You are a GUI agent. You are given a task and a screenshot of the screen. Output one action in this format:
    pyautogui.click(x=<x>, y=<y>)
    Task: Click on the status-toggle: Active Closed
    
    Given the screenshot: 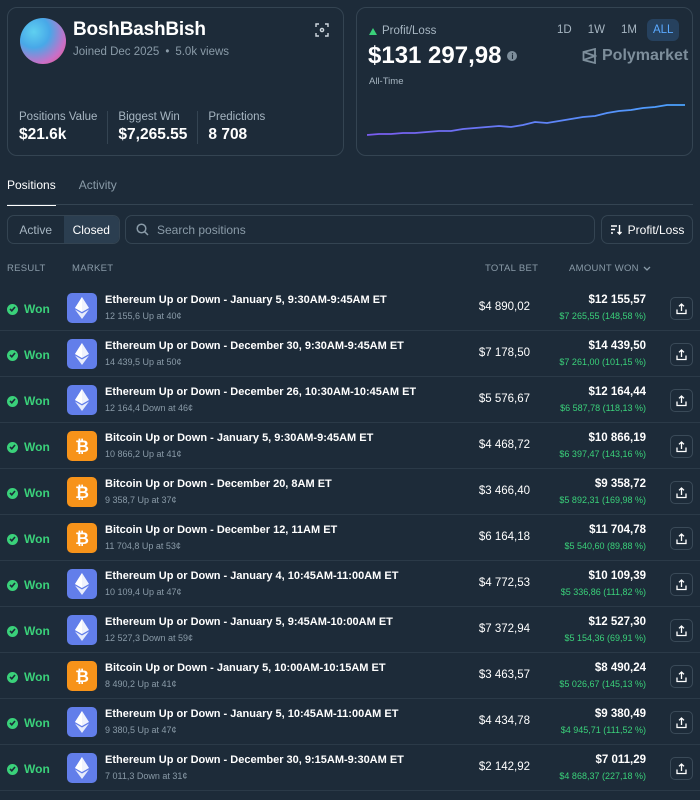 What is the action you would take?
    pyautogui.click(x=63, y=229)
    